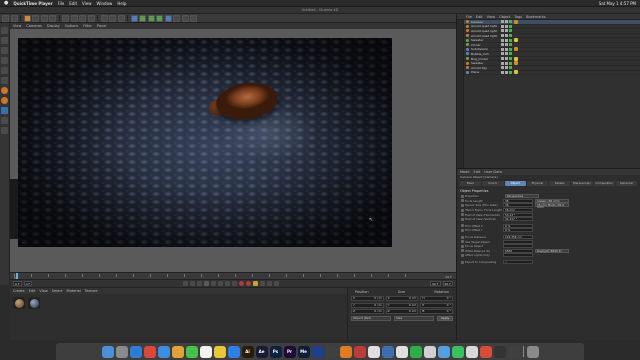 The width and height of the screenshot is (640, 360). What do you see at coordinates (317, 351) in the screenshot?
I see `cinema4d-icon` at bounding box center [317, 351].